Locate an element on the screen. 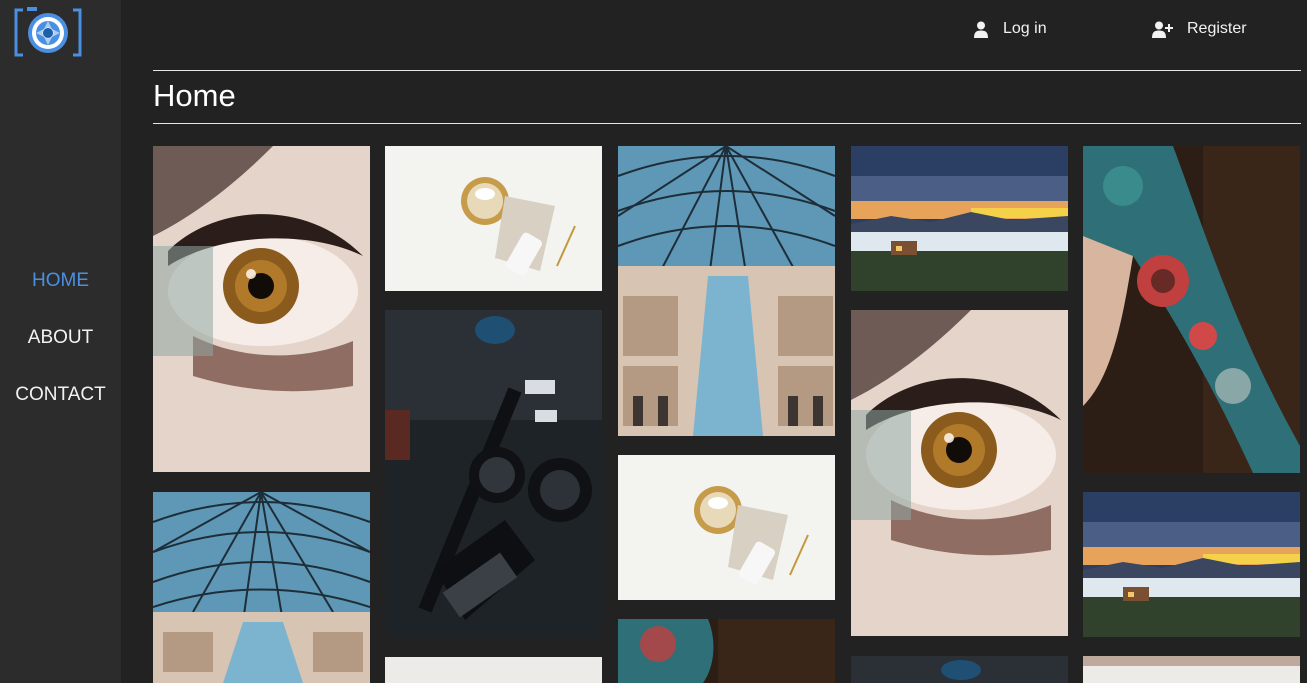  user-icon is located at coordinates (981, 29).